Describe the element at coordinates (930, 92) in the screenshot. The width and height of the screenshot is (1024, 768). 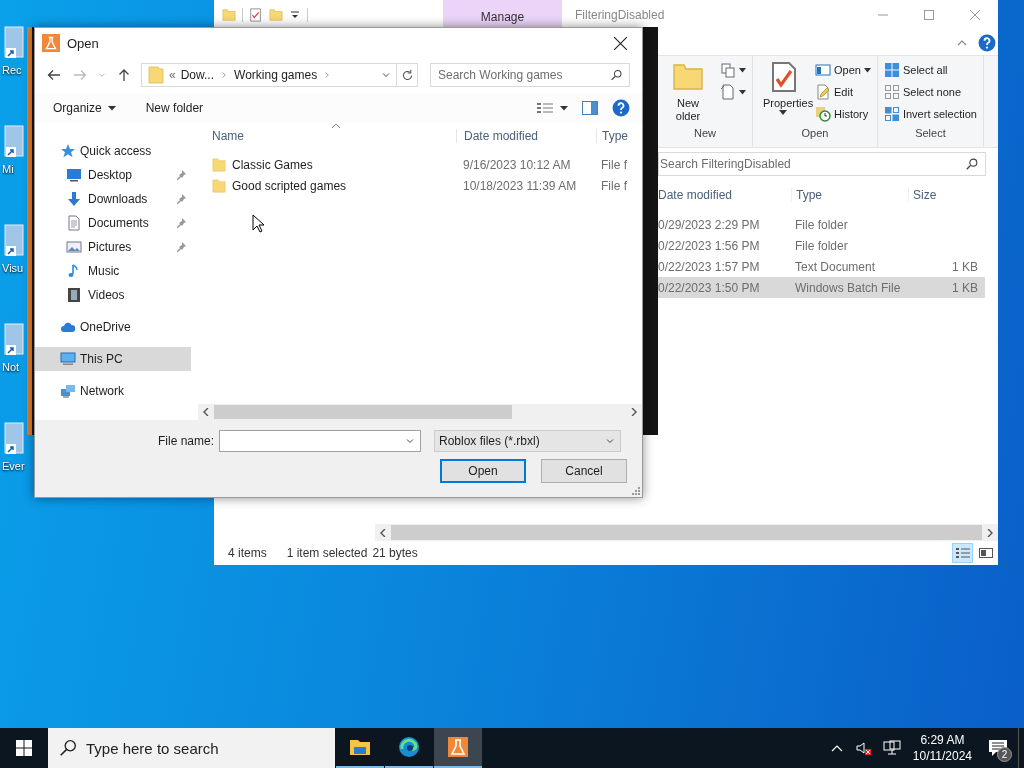
I see `ribbon-button: Select none` at that location.